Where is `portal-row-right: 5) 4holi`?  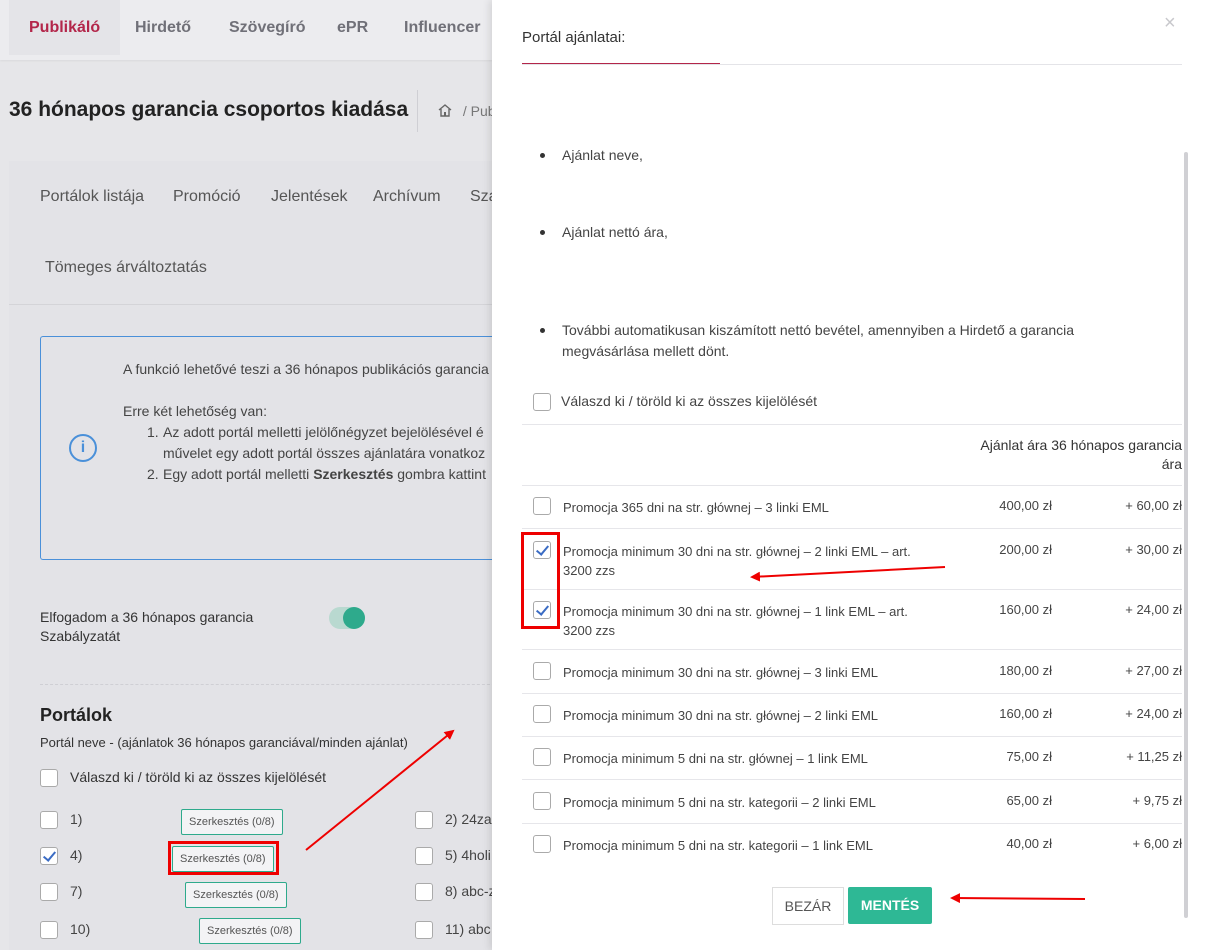
portal-row-right: 5) 4holi is located at coordinates (453, 856).